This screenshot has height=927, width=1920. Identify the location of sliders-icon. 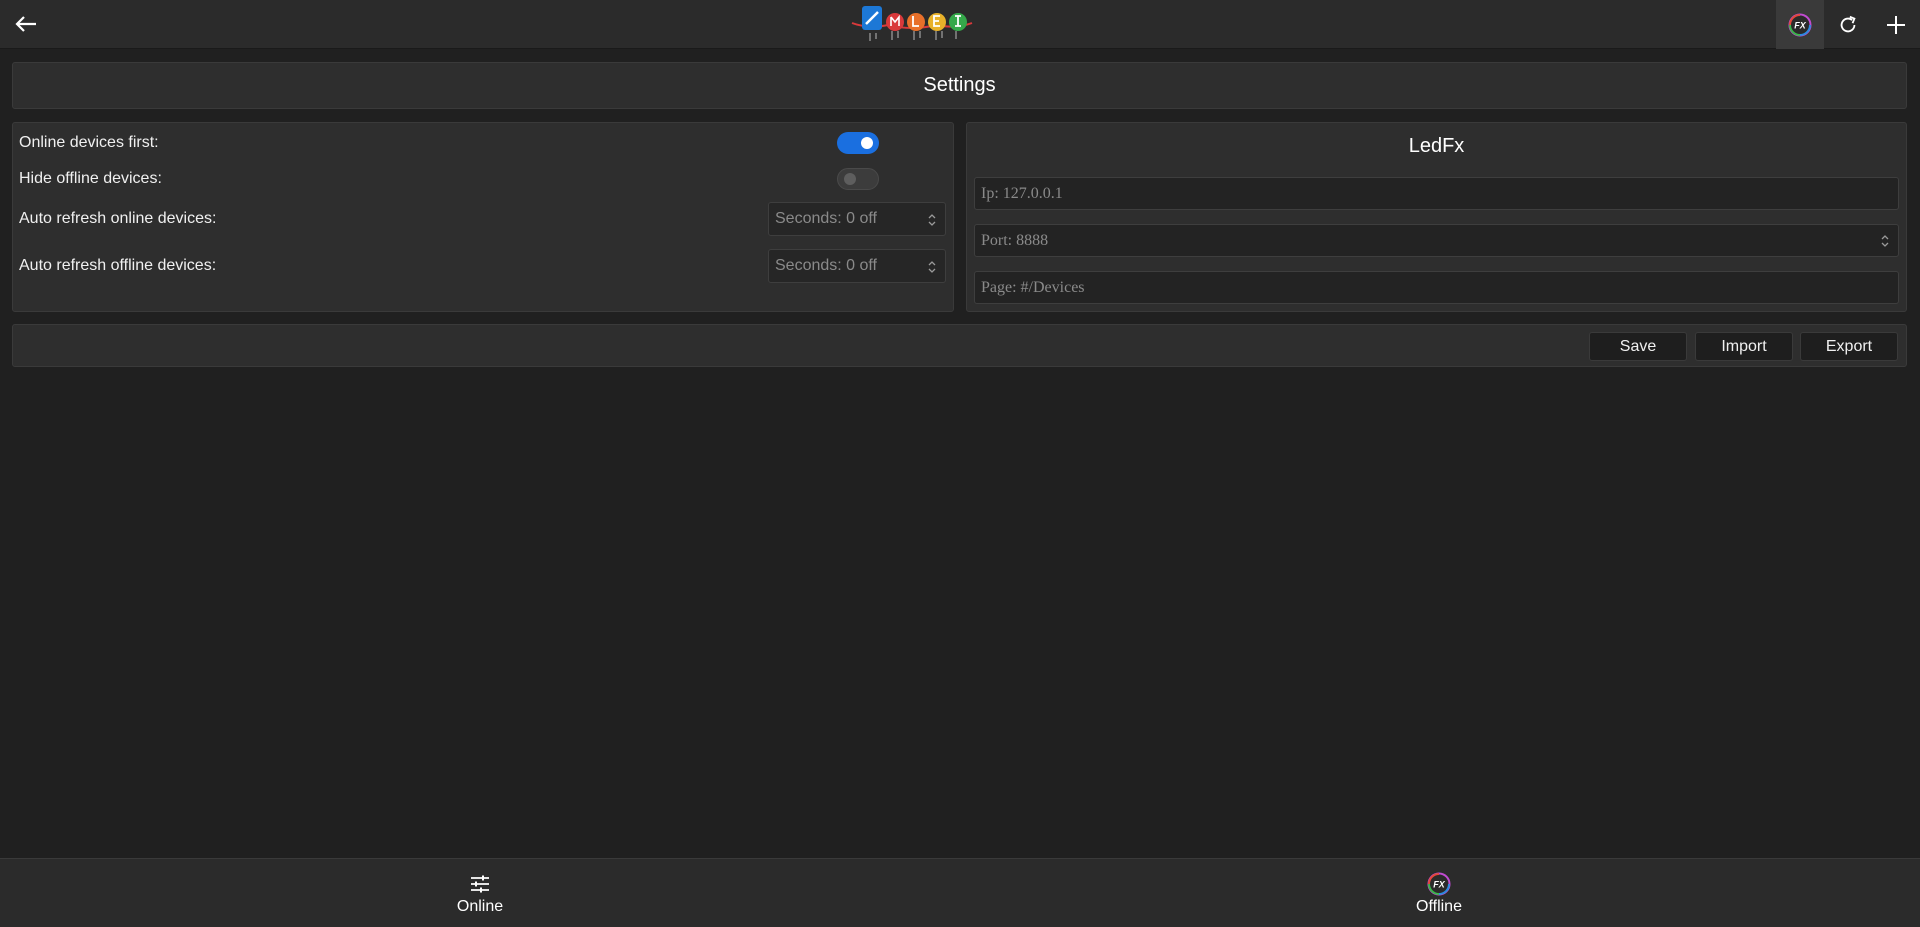
(480, 883).